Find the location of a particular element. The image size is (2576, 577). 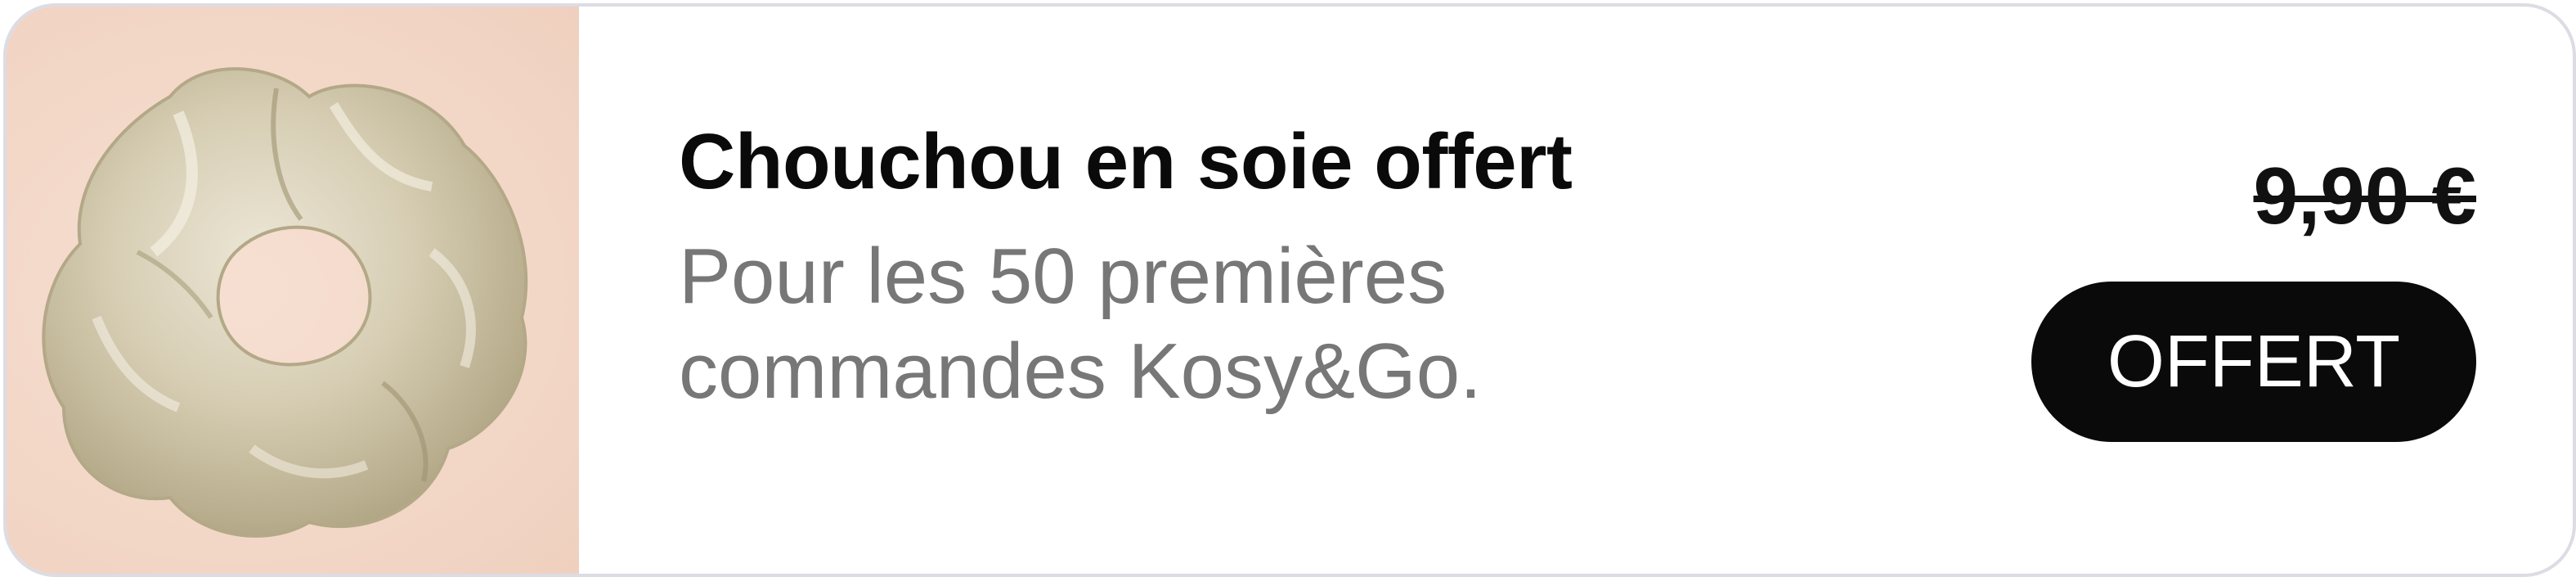

product-subtitle: Pour les 50 premières commandes Kosy&Go. is located at coordinates (1080, 323).